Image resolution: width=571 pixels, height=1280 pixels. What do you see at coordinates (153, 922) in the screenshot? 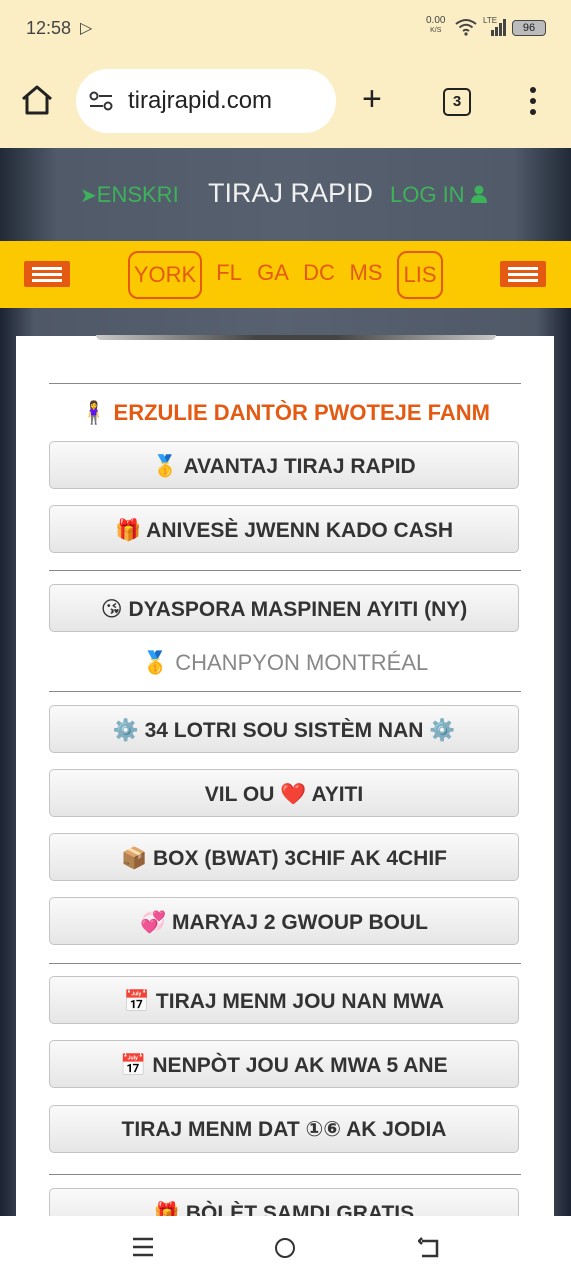
I see `two-hearts-icon: 💞` at bounding box center [153, 922].